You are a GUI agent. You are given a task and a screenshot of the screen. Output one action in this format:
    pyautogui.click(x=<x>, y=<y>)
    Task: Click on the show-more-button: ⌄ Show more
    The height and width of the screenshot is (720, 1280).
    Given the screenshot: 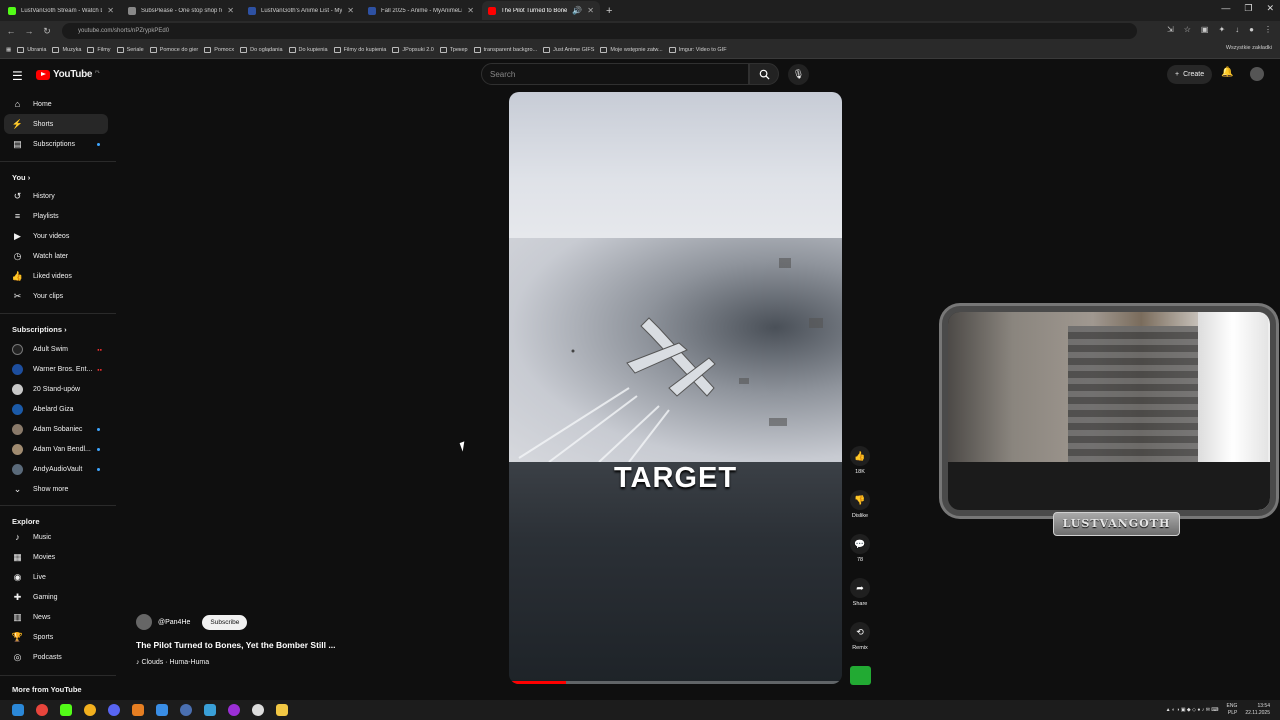 What is the action you would take?
    pyautogui.click(x=56, y=489)
    